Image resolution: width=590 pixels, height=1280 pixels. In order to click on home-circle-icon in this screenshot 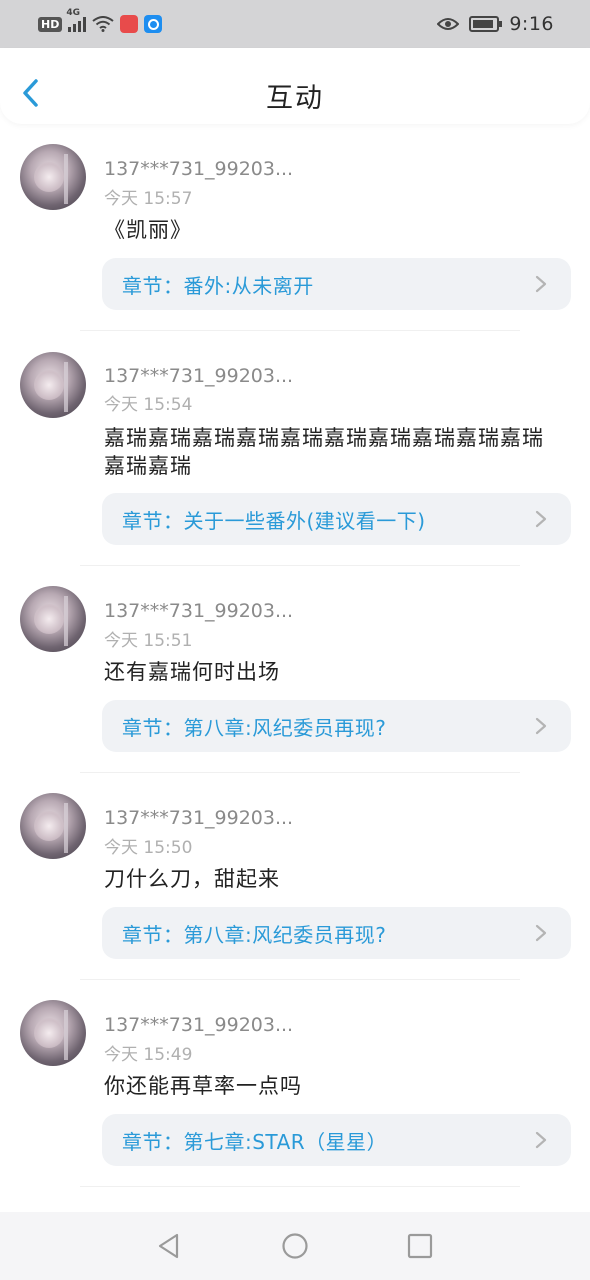, I will do `click(295, 1246)`.